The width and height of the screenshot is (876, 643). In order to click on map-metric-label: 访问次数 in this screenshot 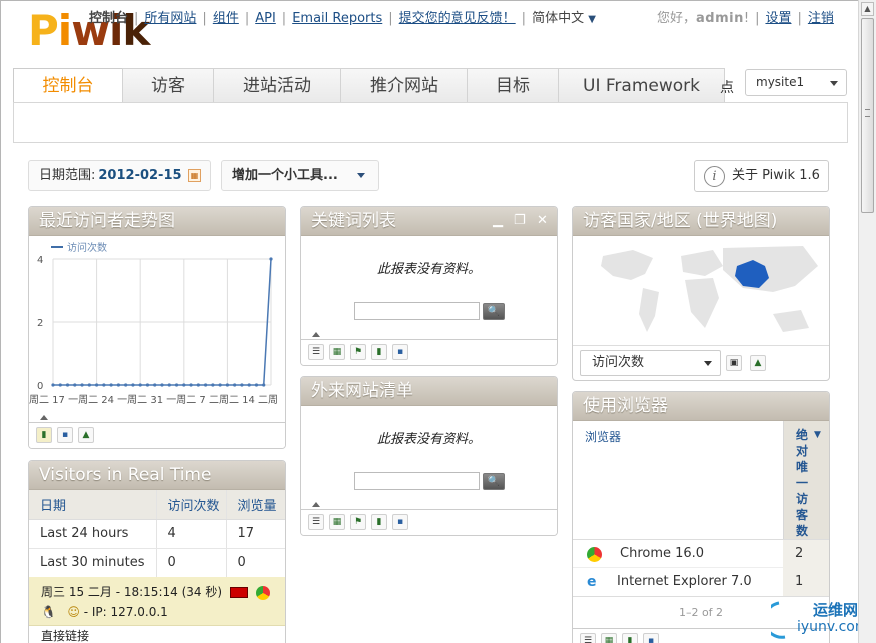, I will do `click(618, 362)`.